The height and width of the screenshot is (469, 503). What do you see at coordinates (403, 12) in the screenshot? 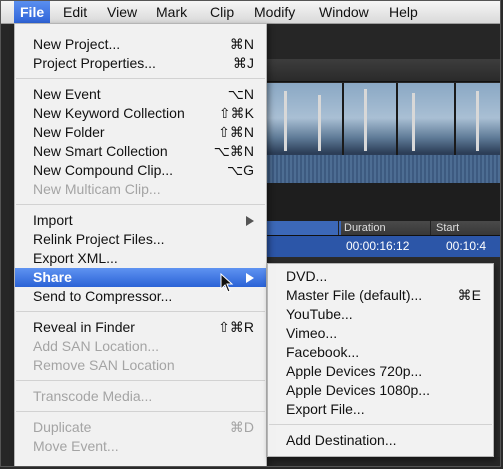
I see `menu-help: Help` at bounding box center [403, 12].